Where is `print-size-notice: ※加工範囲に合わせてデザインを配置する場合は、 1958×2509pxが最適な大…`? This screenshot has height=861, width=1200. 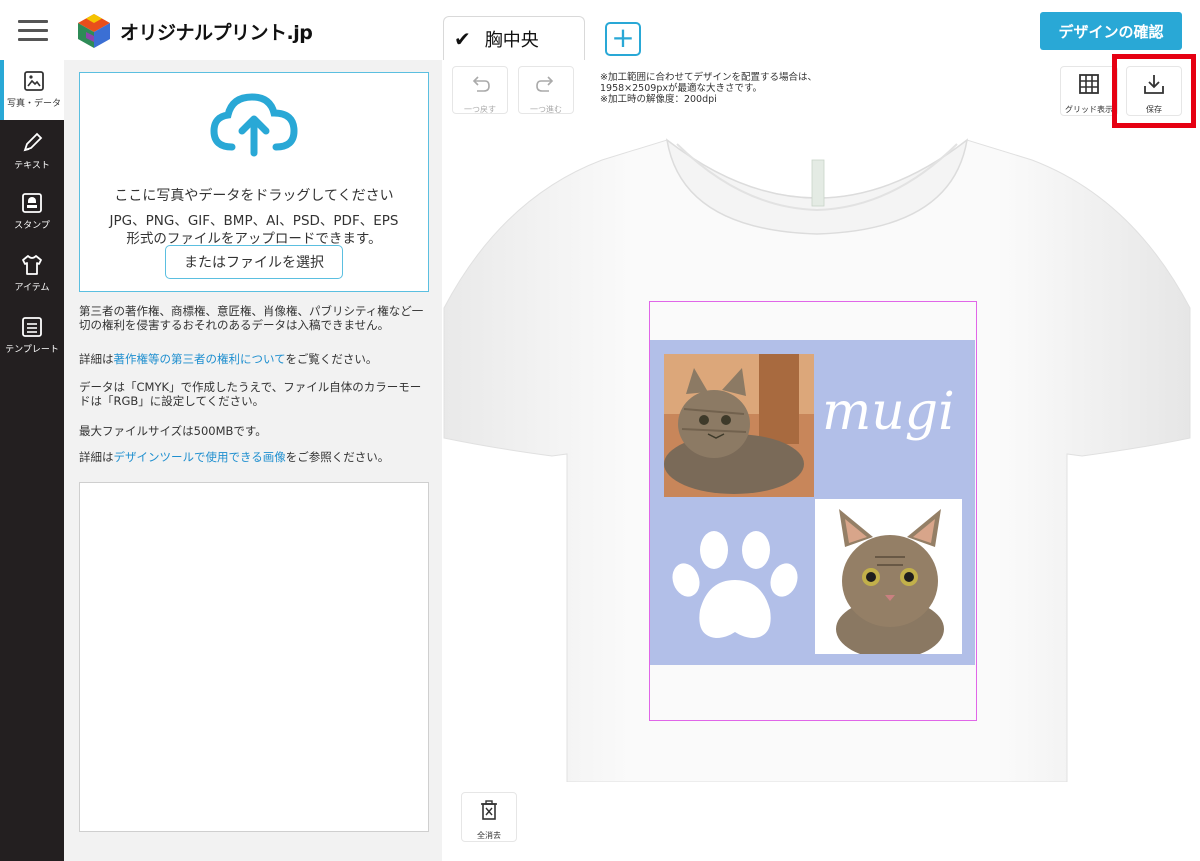
print-size-notice: ※加工範囲に合わせてデザインを配置する場合は、 1958×2509pxが最適な大… is located at coordinates (708, 88).